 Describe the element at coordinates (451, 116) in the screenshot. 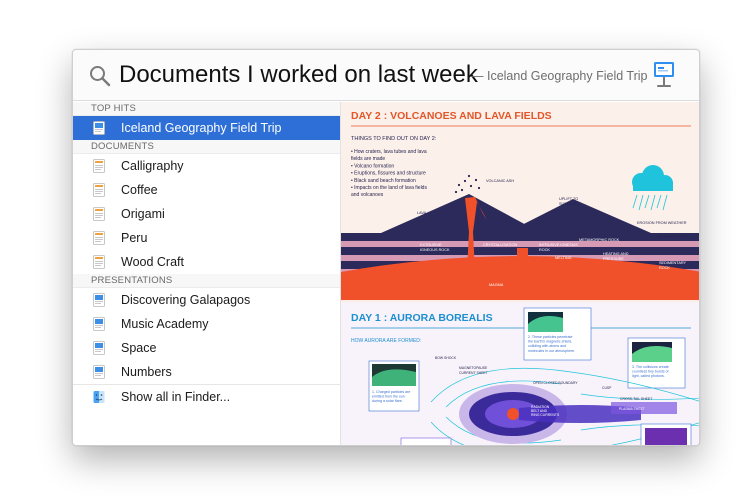

I see `day2-title: DAY 2 : VOLCANOES AND LAVA FIELDS` at that location.